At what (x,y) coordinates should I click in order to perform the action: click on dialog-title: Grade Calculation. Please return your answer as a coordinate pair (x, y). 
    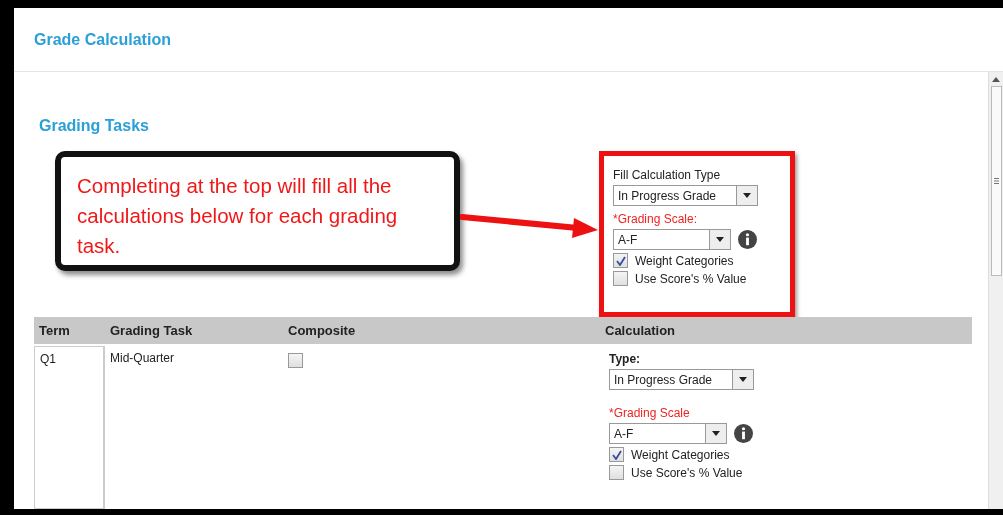
    Looking at the image, I should click on (102, 39).